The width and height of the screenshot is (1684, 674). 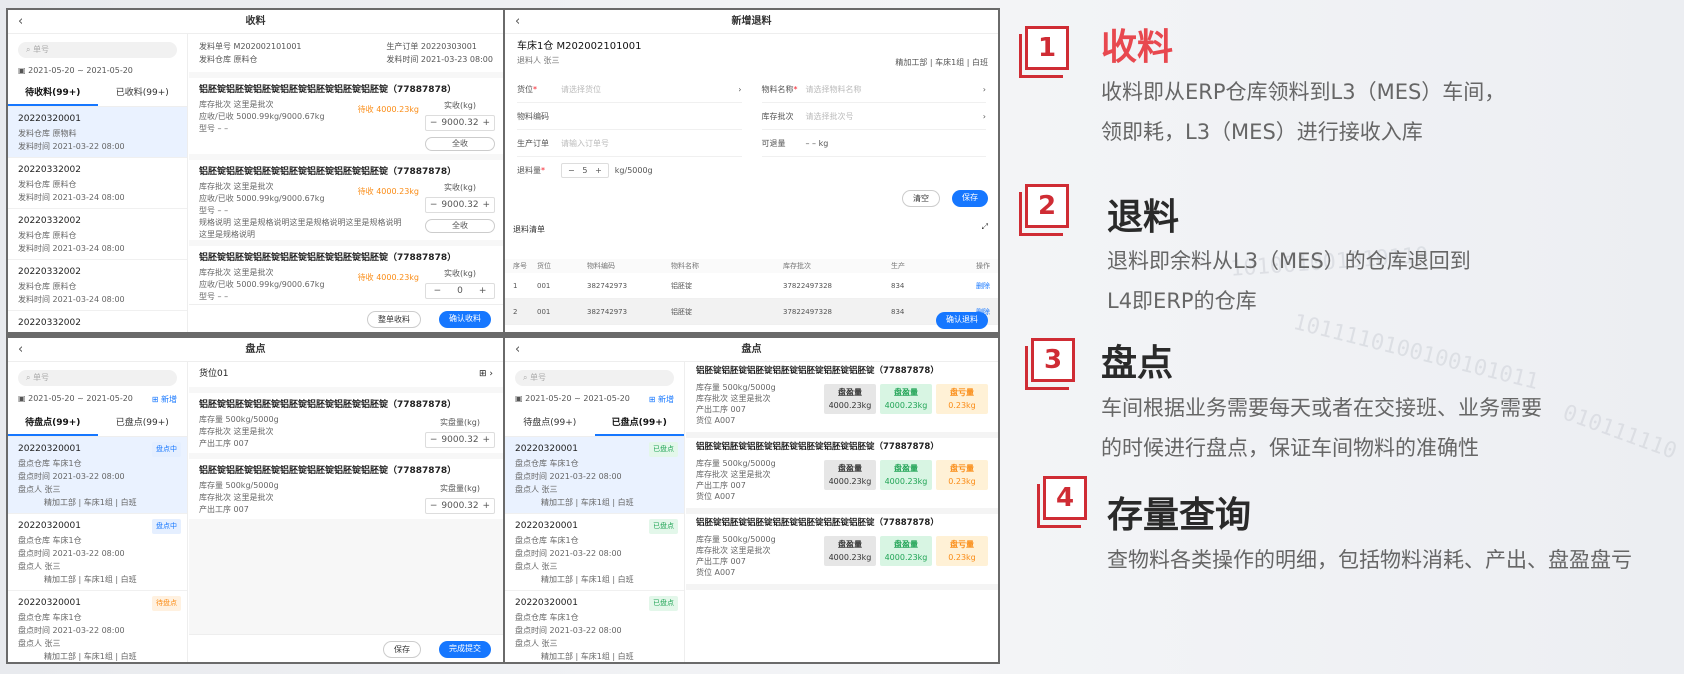 I want to click on date-filter: ▣ 2021-05-20 ~ 2021-05-20, so click(x=97, y=70).